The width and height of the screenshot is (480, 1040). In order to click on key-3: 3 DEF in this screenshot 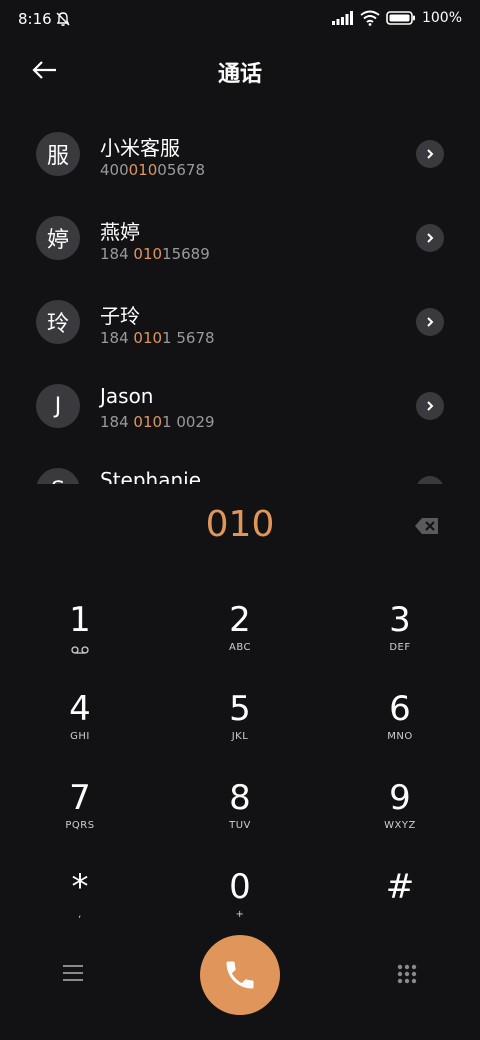, I will do `click(400, 640)`.